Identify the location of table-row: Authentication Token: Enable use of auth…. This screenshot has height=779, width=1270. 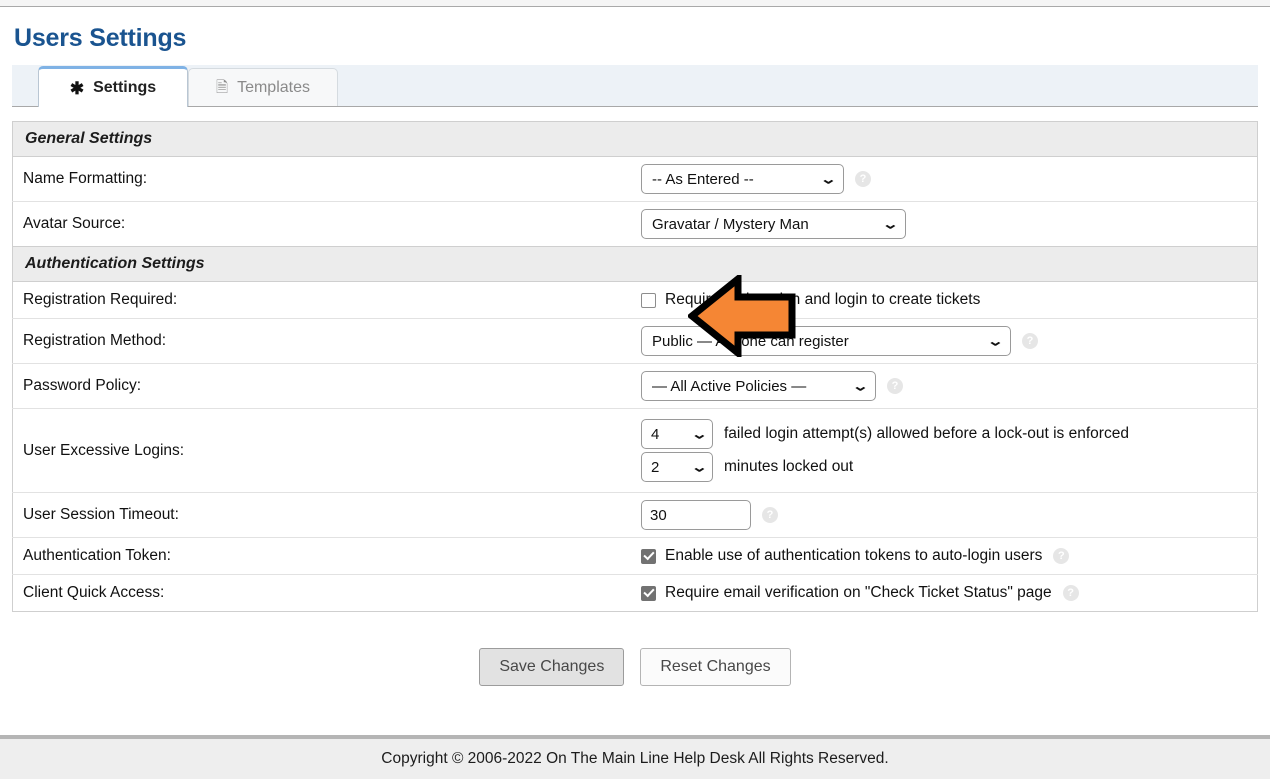
(635, 556).